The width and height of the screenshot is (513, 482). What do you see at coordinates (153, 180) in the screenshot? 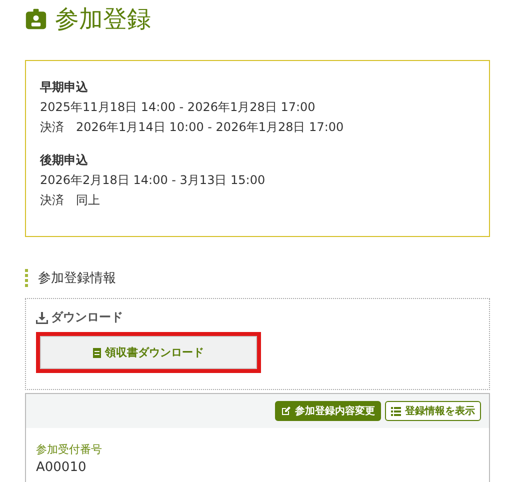
I see `period-dates: 2026年2月18日 14:00 - 3月13日 15:00` at bounding box center [153, 180].